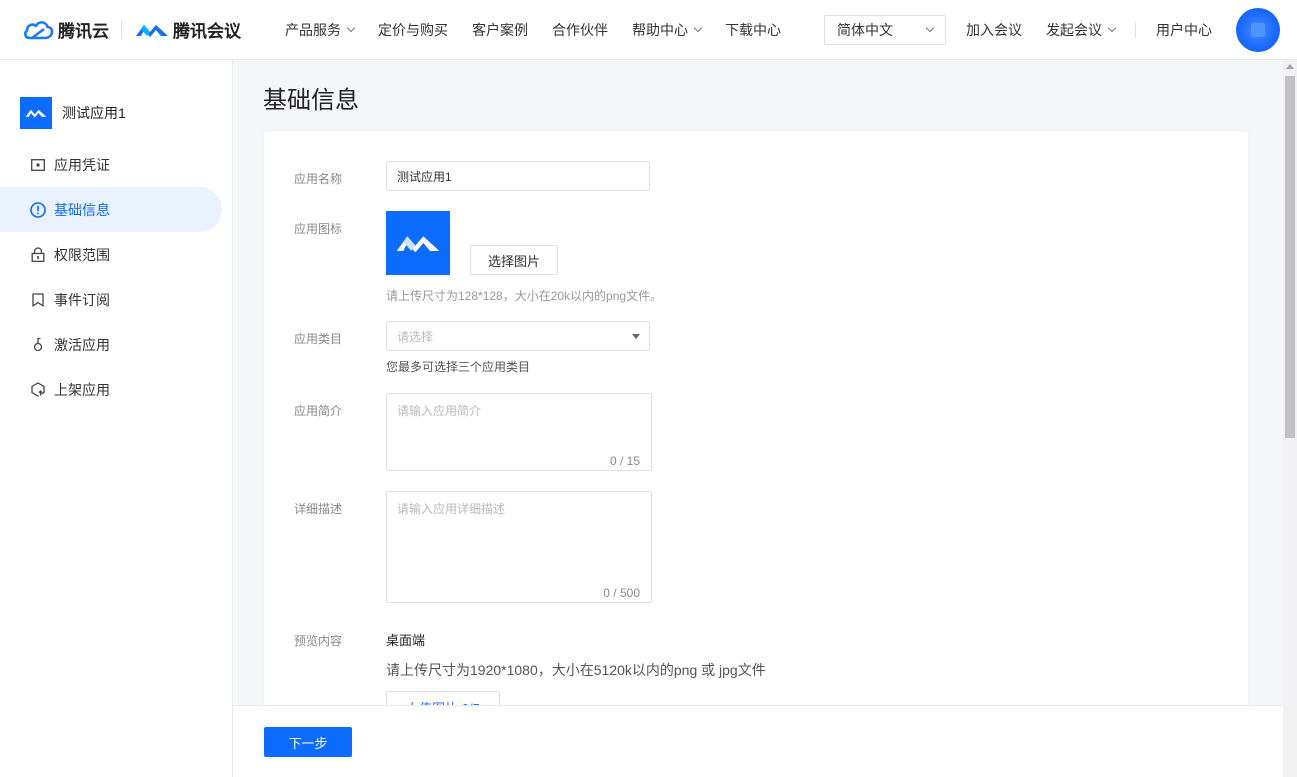 This screenshot has height=777, width=1297. What do you see at coordinates (458, 367) in the screenshot?
I see `category-hint: 您最多可选择三个应用类目` at bounding box center [458, 367].